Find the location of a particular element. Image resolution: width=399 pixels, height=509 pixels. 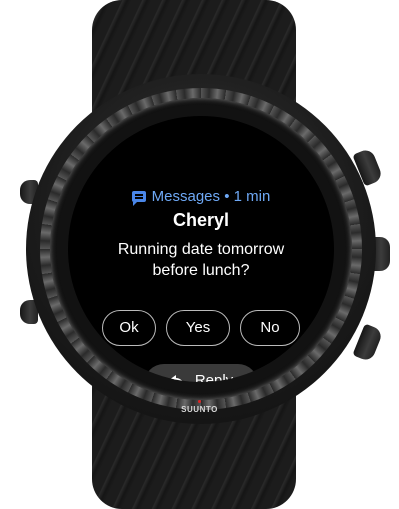

quick-reply-ok-button: Ok is located at coordinates (129, 328).